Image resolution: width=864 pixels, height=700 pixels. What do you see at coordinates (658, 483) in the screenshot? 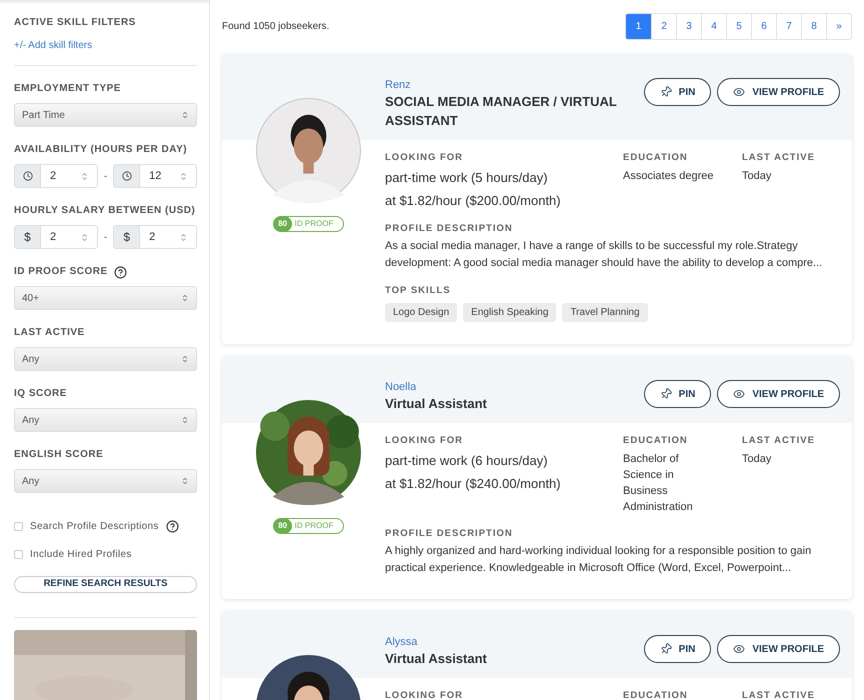
I see `detail-value: Bachelor of Science in Business Administration` at bounding box center [658, 483].